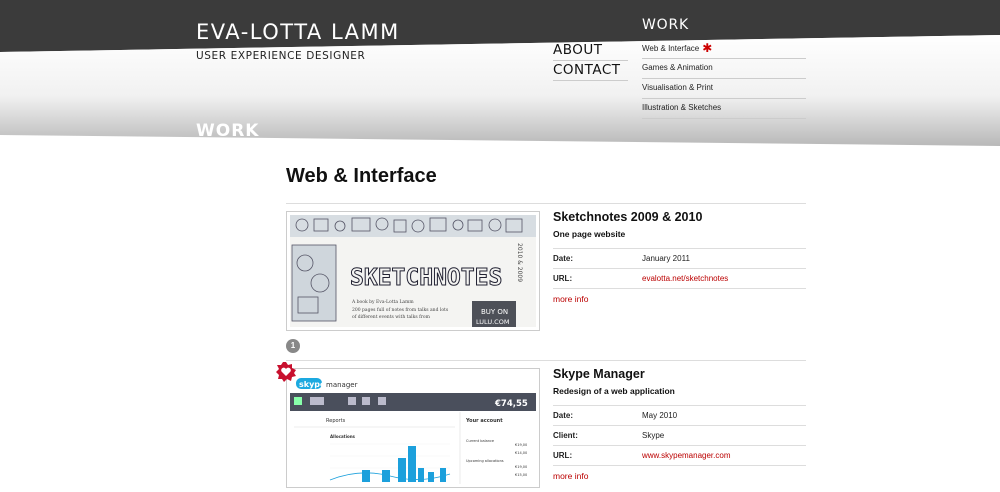  What do you see at coordinates (382, 302) in the screenshot?
I see `thumb-blurb-1: A book by Eva-Lotta Lamm` at bounding box center [382, 302].